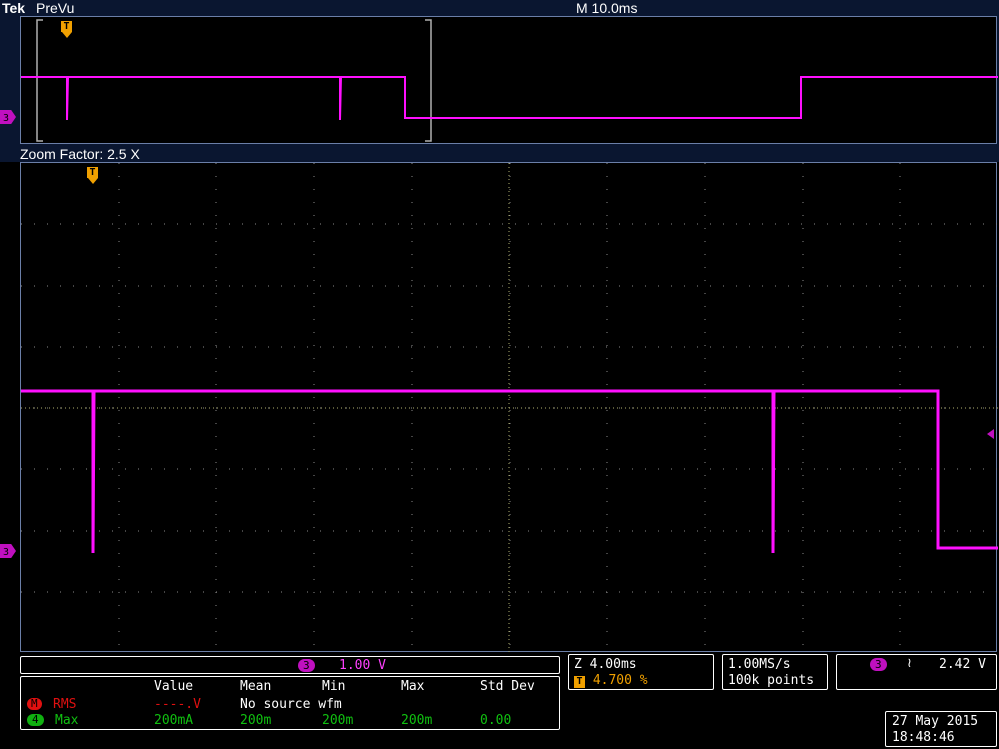 This screenshot has height=749, width=999. Describe the element at coordinates (909, 663) in the screenshot. I see `falling-edge-icon: ≀` at that location.